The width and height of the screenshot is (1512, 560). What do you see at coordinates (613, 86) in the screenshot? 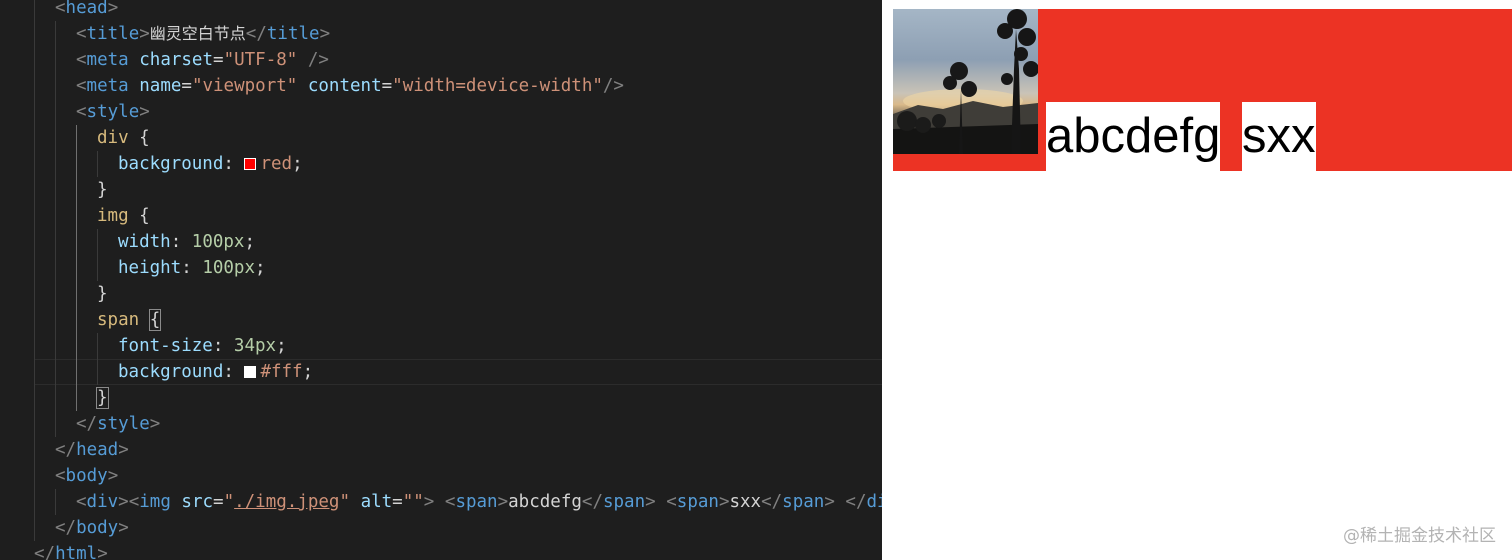
I see `tag-bracket: />` at bounding box center [613, 86].